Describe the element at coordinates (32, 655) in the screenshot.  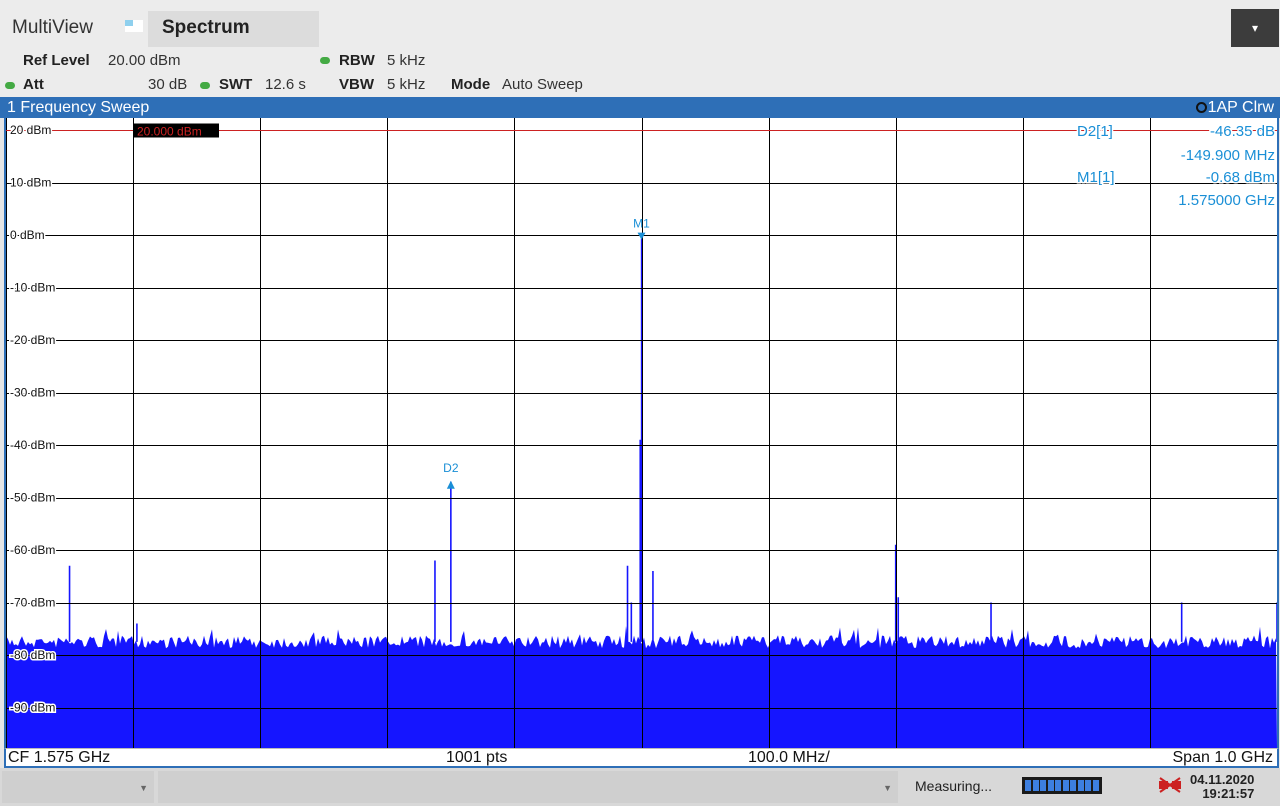
I see `y-tick-label: -80 dBm` at that location.